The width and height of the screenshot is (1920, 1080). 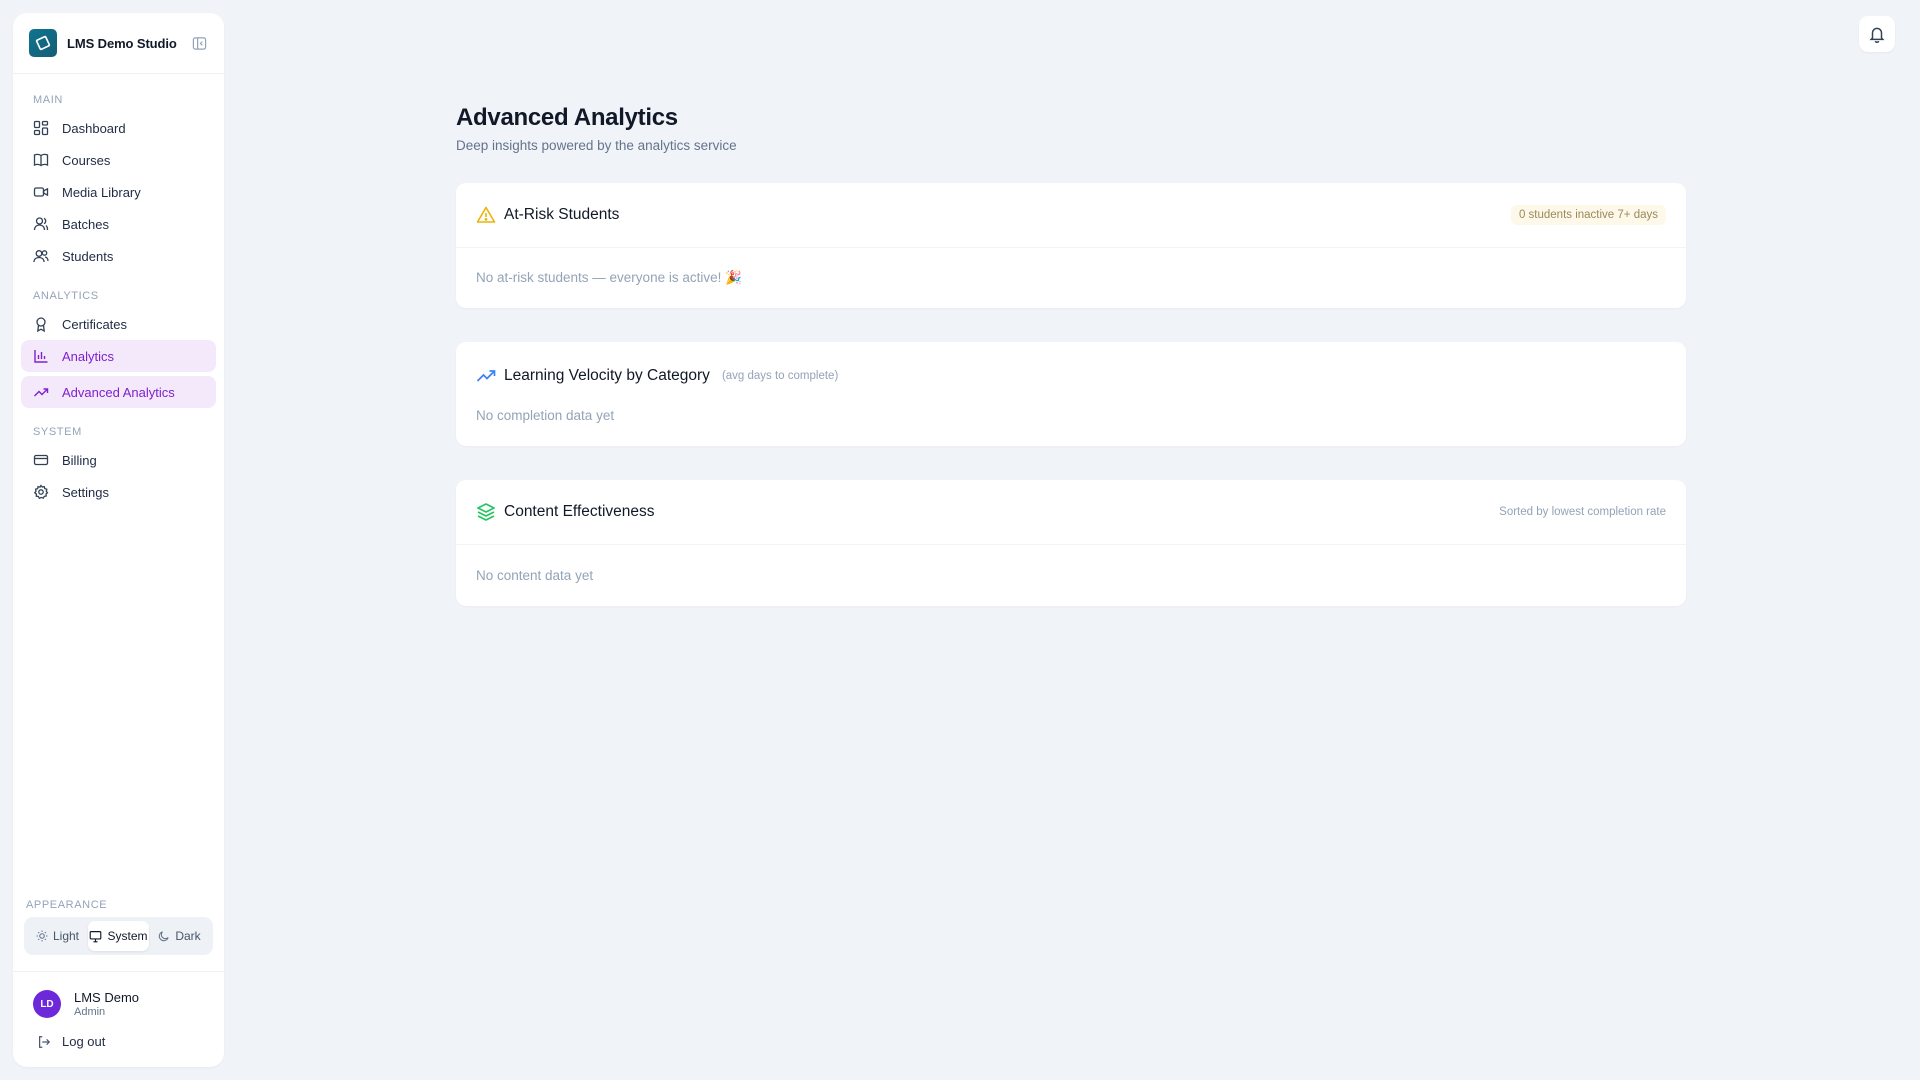 What do you see at coordinates (118, 1045) in the screenshot?
I see `logout-button: Log out` at bounding box center [118, 1045].